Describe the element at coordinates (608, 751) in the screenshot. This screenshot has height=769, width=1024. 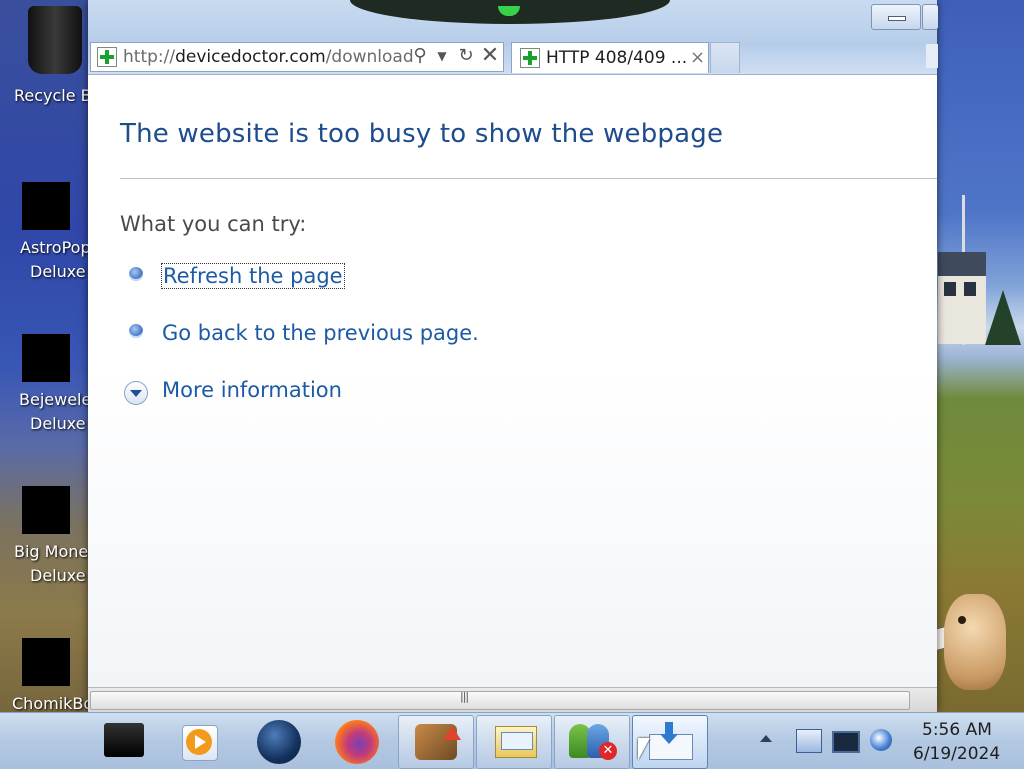
I see `error-x-icon: ✕` at that location.